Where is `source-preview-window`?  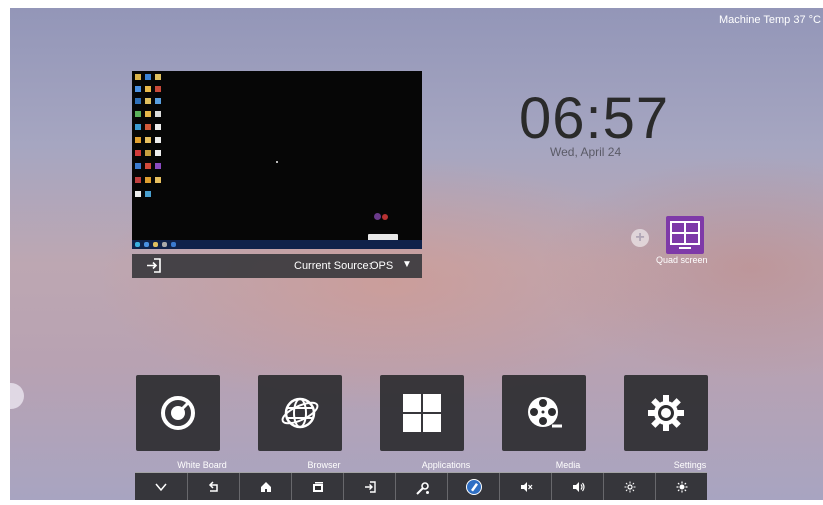 source-preview-window is located at coordinates (277, 160).